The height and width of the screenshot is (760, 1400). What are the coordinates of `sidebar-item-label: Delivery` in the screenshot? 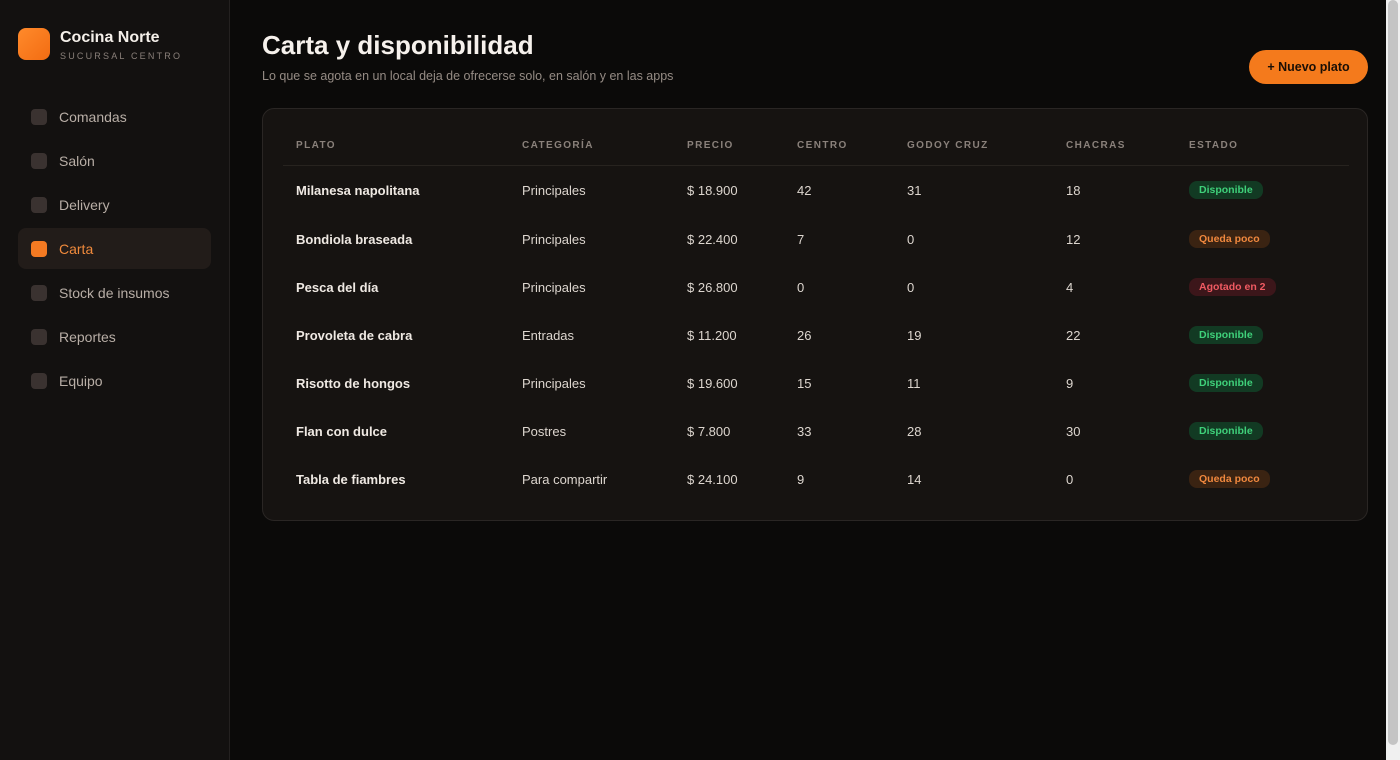 It's located at (84, 204).